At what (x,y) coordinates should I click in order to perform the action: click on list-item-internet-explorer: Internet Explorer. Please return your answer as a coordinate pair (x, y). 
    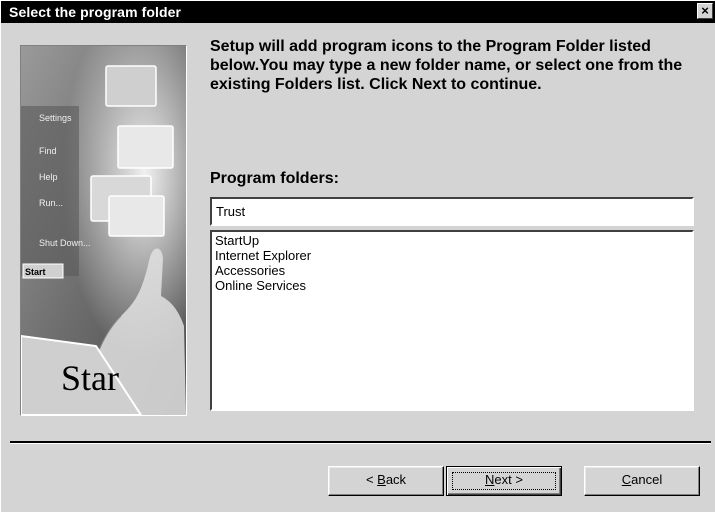
    Looking at the image, I should click on (452, 255).